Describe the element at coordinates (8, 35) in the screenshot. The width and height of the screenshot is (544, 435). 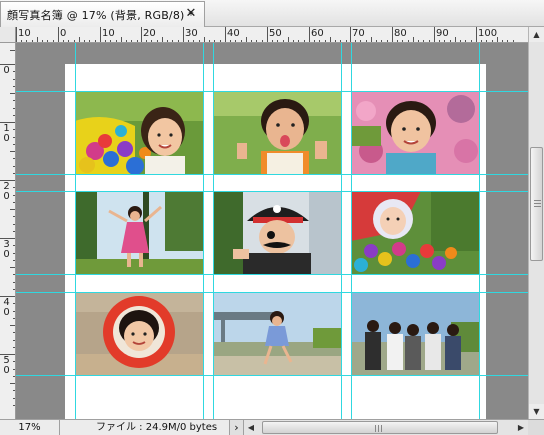
I see `ruler-origin-corner` at that location.